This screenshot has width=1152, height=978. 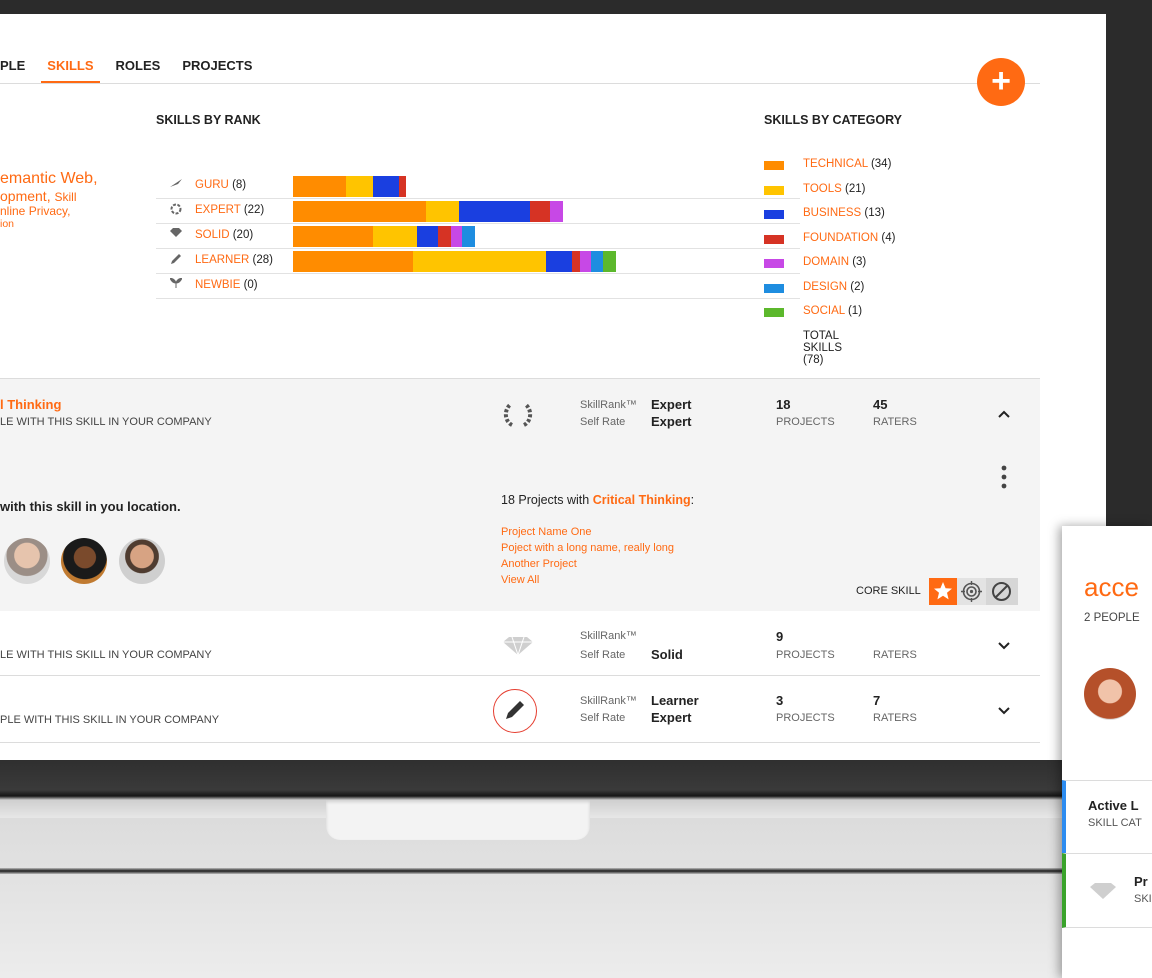 I want to click on side-item-title: Active L, so click(x=1113, y=805).